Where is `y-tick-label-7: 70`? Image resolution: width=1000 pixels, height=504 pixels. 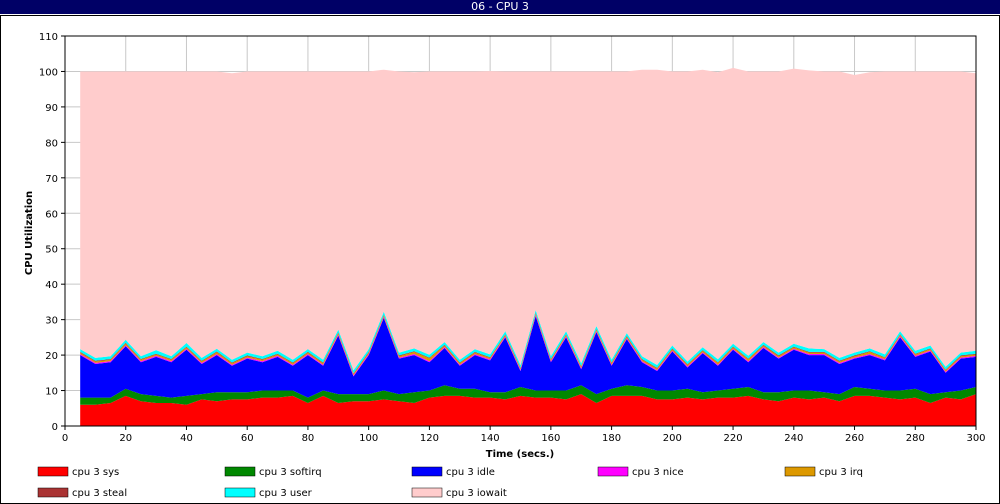 y-tick-label-7: 70 is located at coordinates (51, 179).